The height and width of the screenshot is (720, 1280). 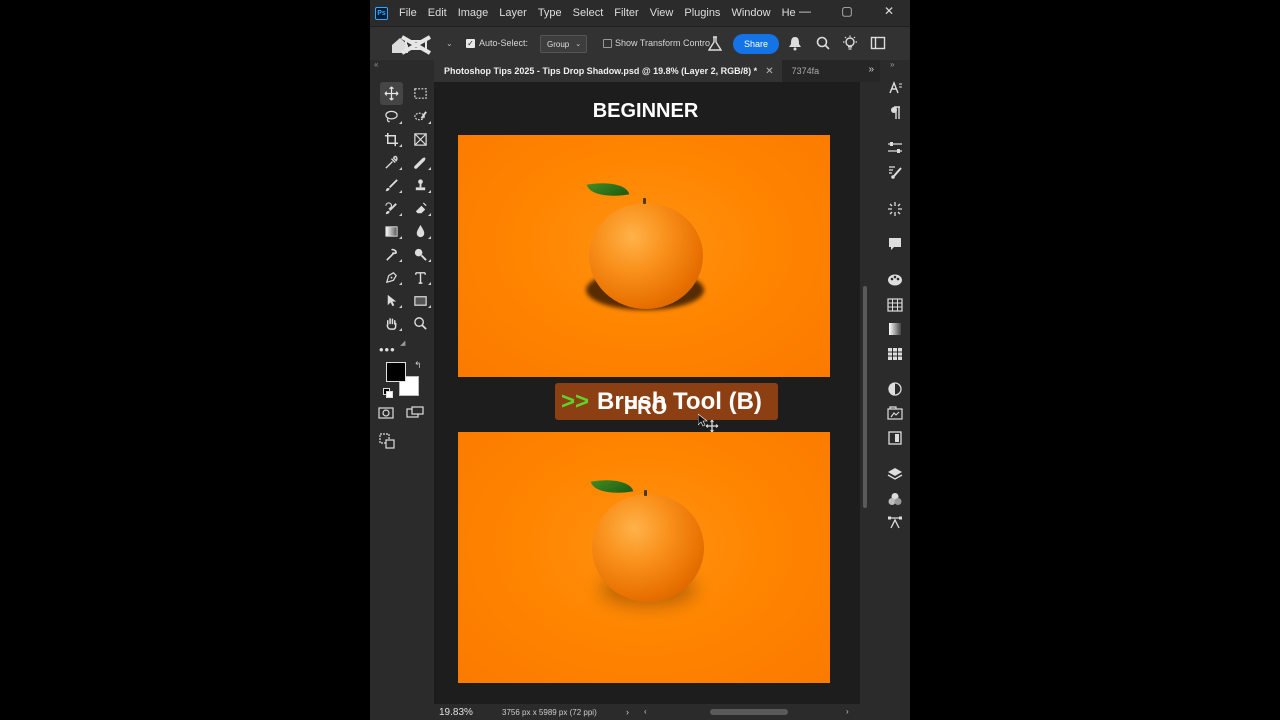 What do you see at coordinates (870, 393) in the screenshot?
I see `canvas-vertical-scrollbar` at bounding box center [870, 393].